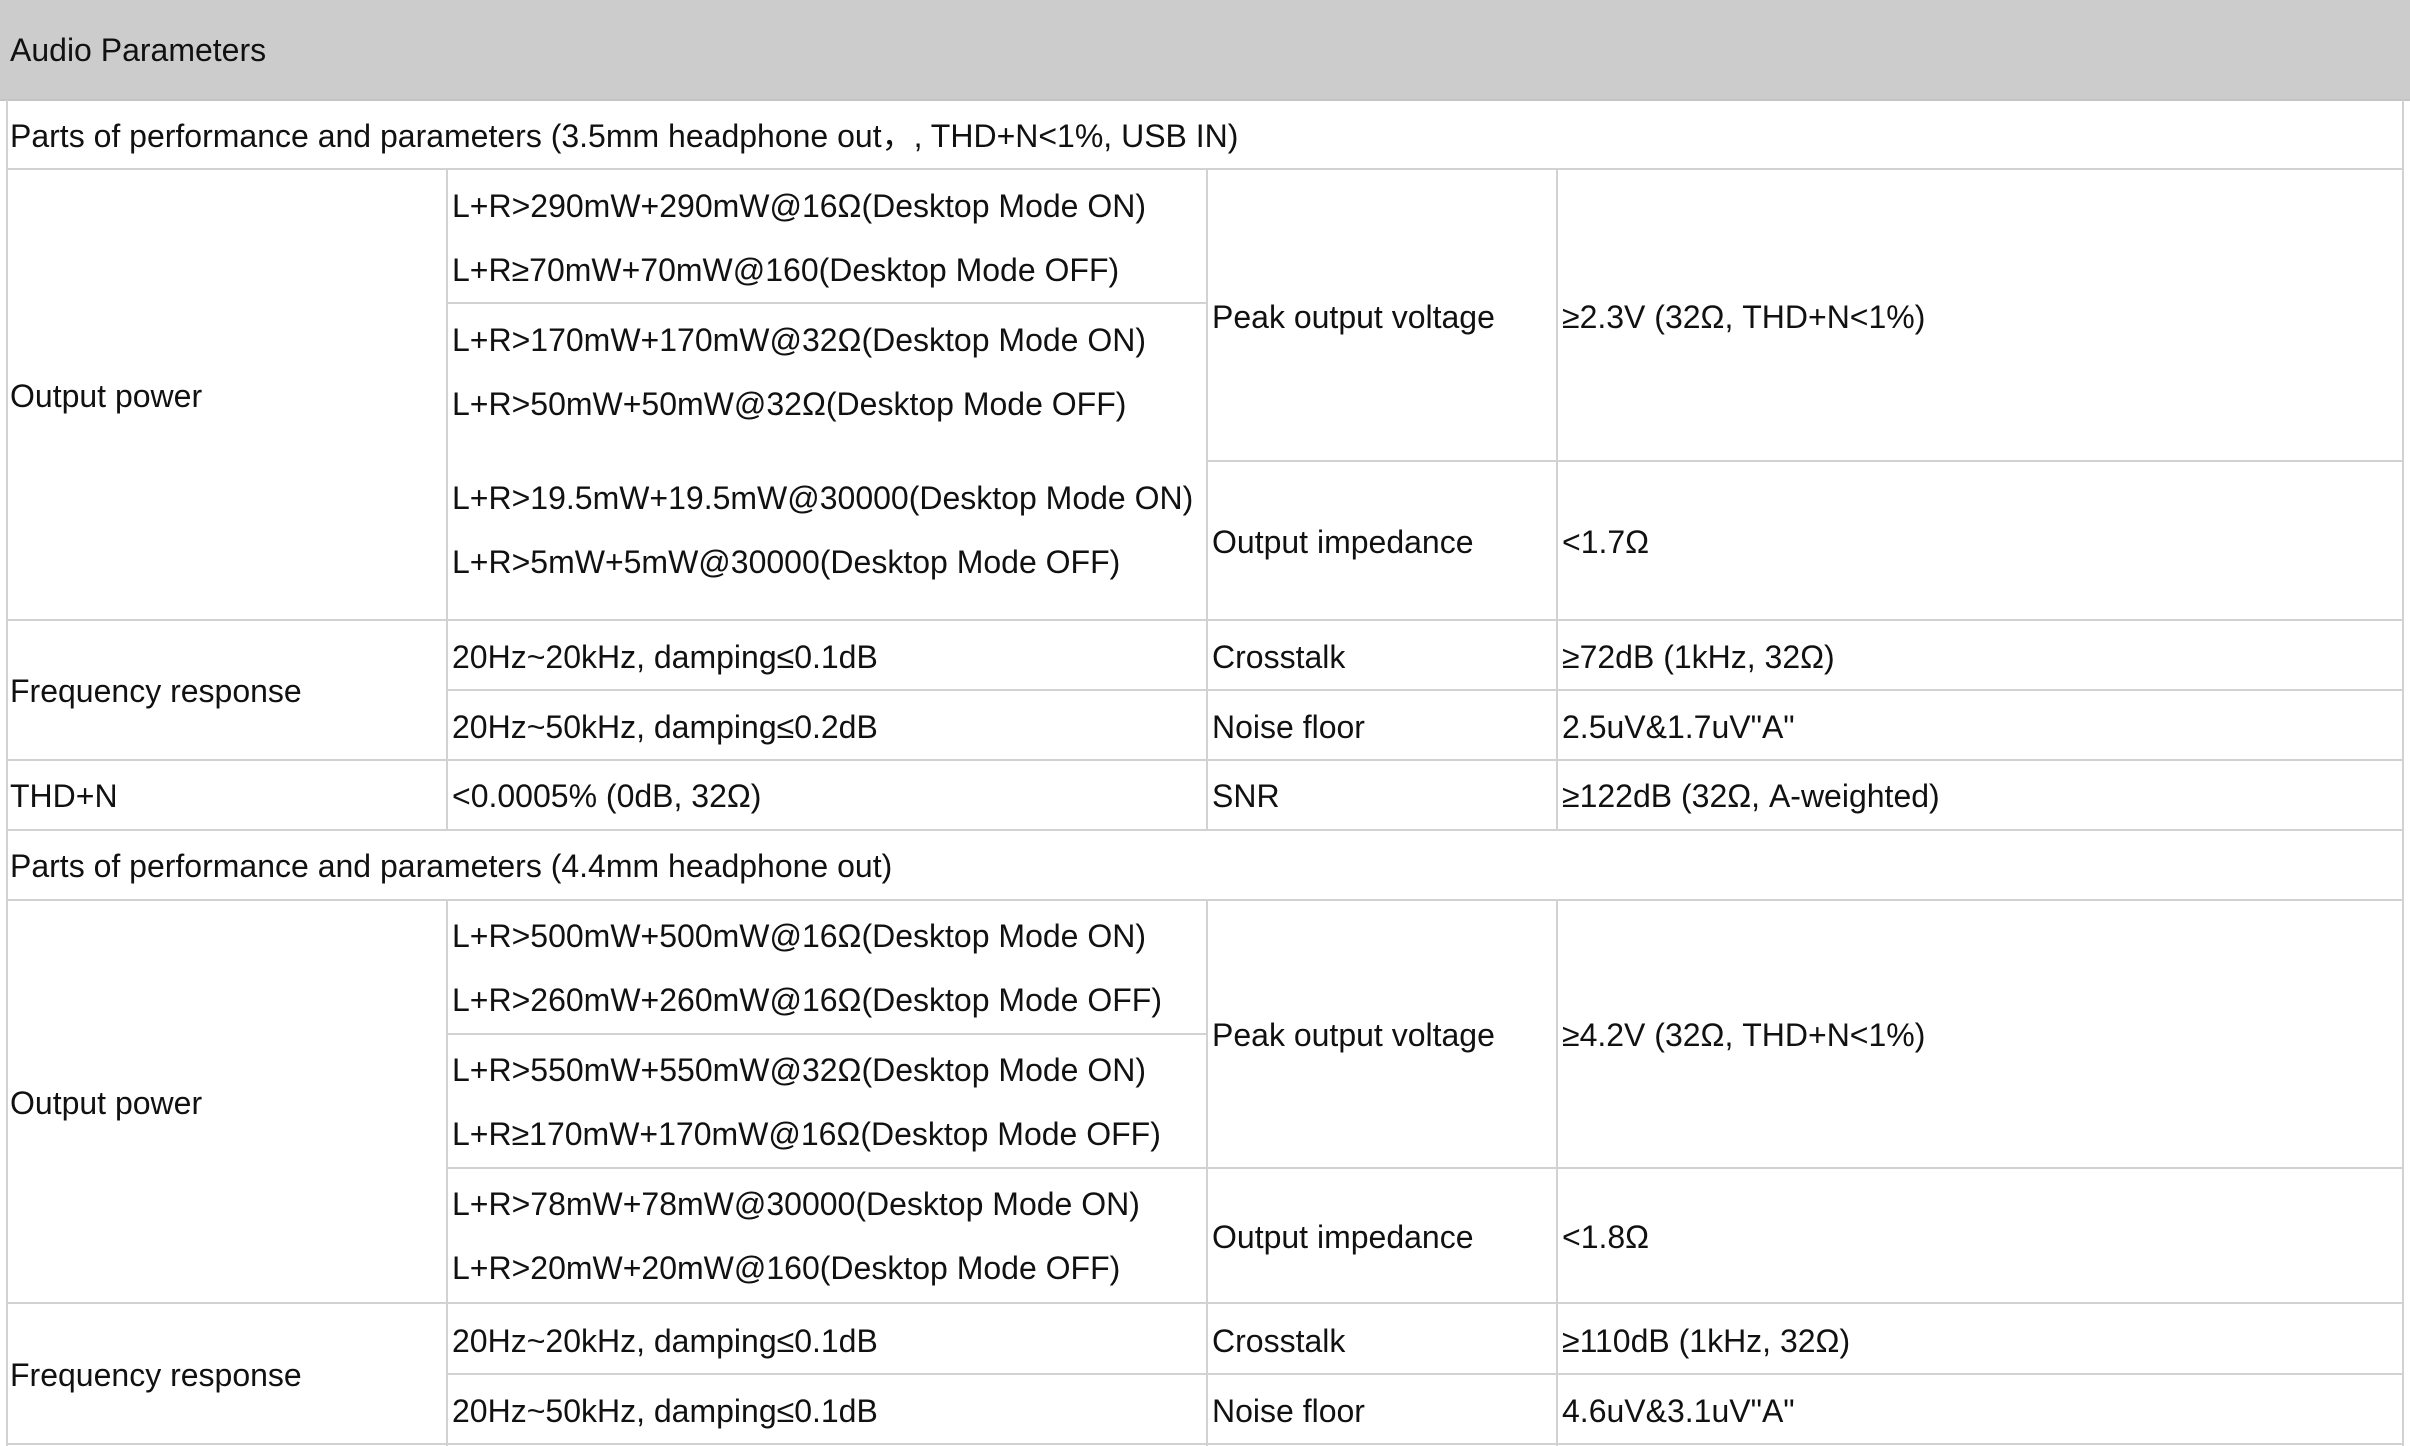  Describe the element at coordinates (1744, 317) in the screenshot. I see `peak-output-voltage-value: ≥2.3V (32Ω, THD+N<1%)` at that location.